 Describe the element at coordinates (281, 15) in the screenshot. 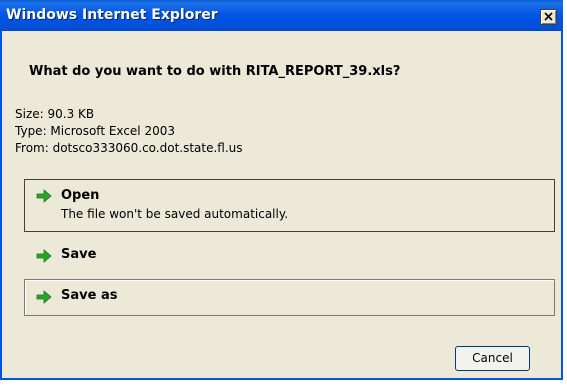

I see `title-bar: Windows Internet Explorer` at that location.